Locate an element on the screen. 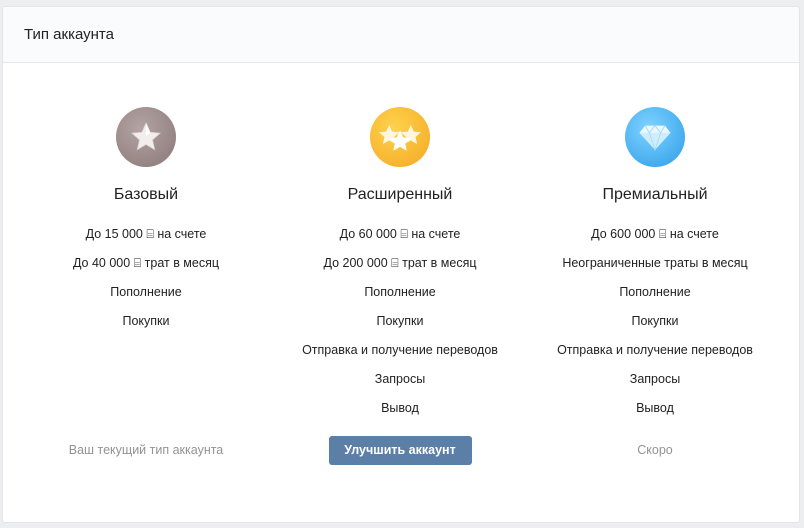 The width and height of the screenshot is (804, 528). feature-item: До 15 000 ⌸ на счете is located at coordinates (146, 234).